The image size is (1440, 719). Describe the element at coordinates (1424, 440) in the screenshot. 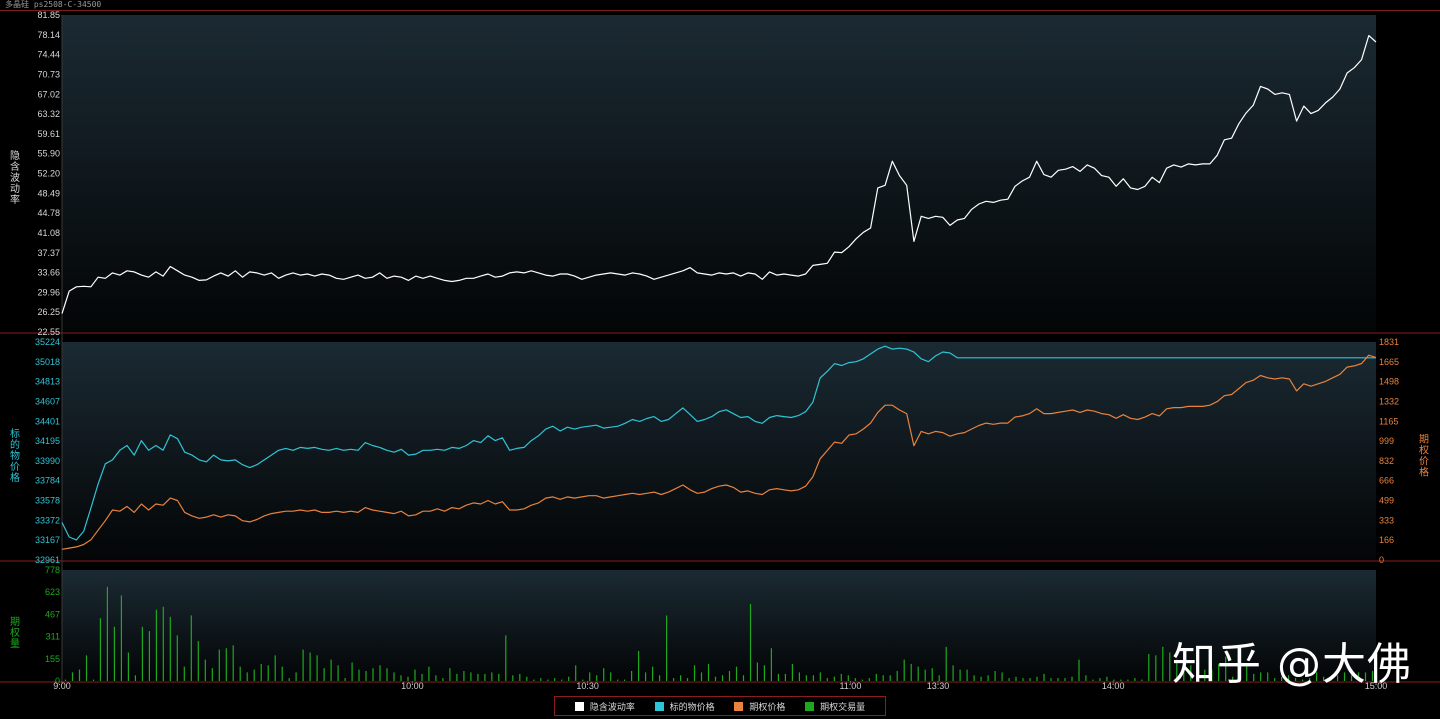

I see `option-price-axis-title: 期` at that location.